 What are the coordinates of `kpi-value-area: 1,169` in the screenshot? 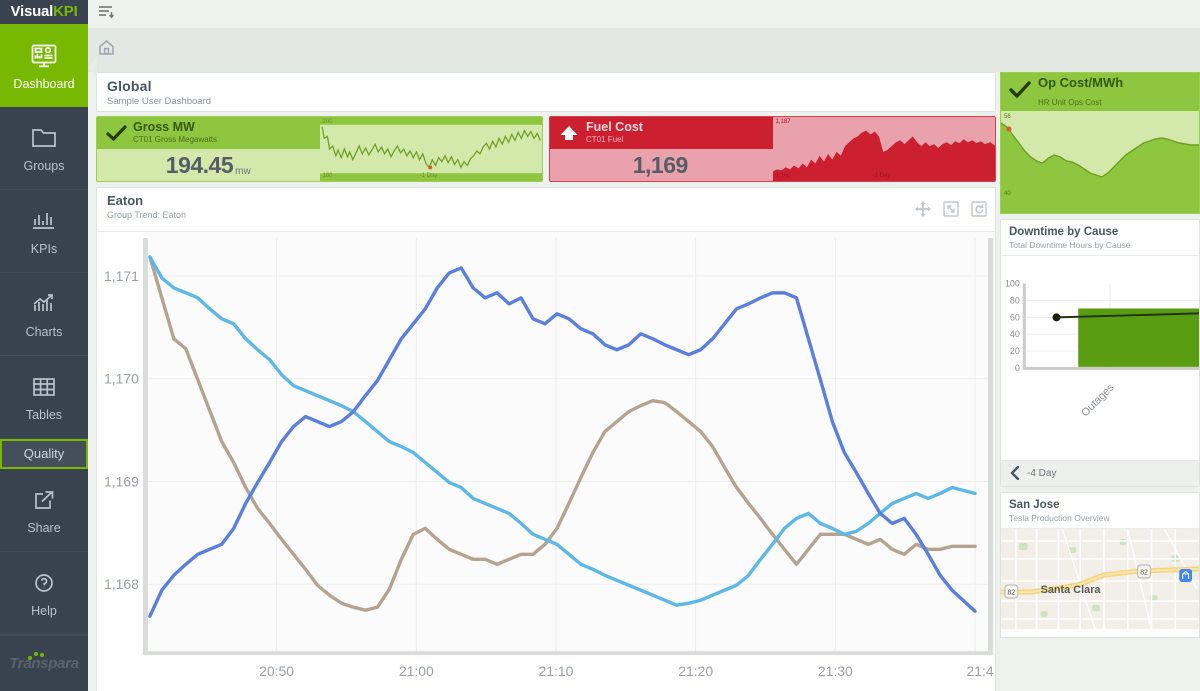 It's located at (661, 165).